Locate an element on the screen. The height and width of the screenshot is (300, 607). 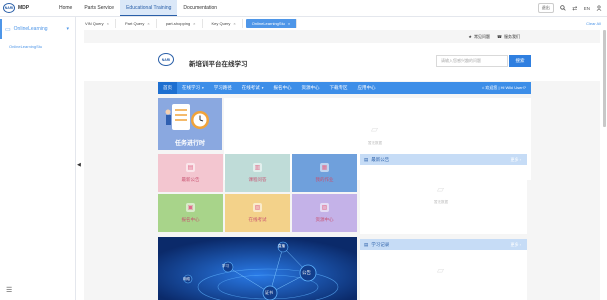
portal-logo: NARI is located at coordinates (166, 59).